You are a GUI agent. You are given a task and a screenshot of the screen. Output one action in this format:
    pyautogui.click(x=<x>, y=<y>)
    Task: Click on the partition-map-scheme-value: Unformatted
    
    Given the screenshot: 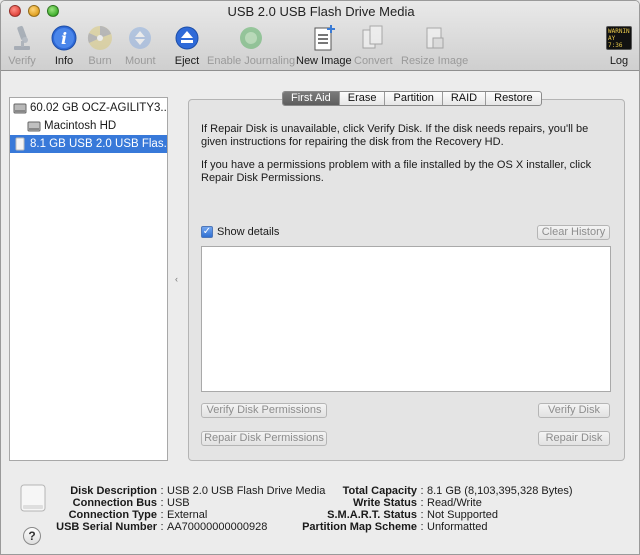 What is the action you would take?
    pyautogui.click(x=457, y=527)
    